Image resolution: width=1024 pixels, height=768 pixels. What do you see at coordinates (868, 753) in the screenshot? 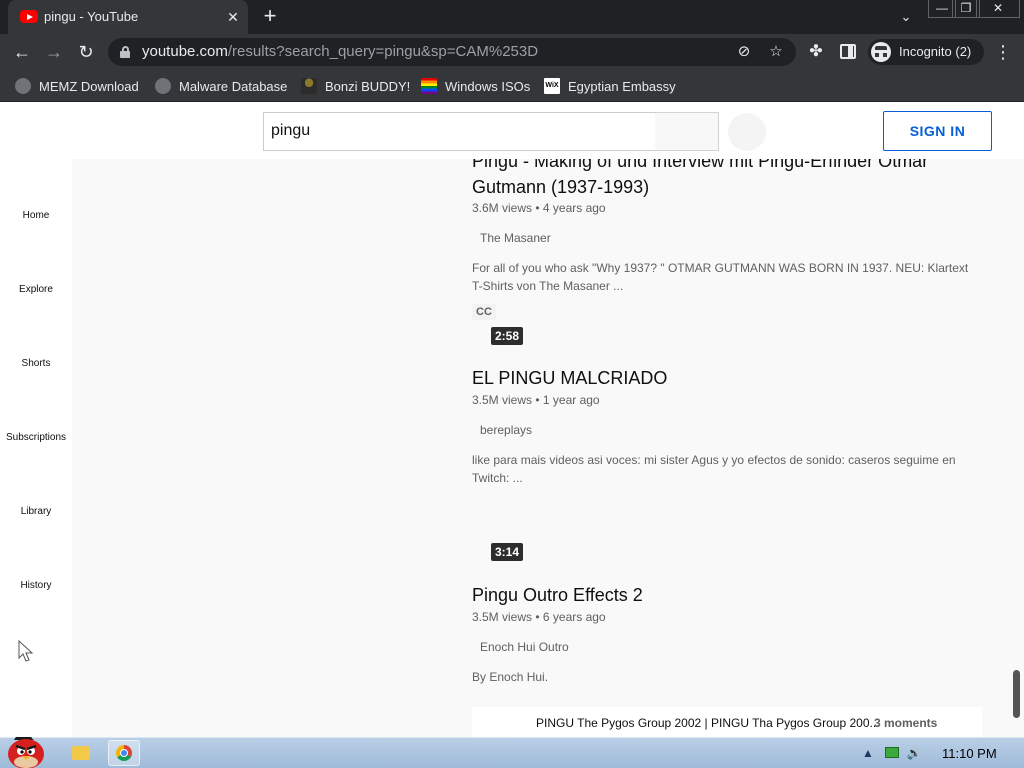
I see `show-hidden-icons-icon: ▲` at bounding box center [868, 753].